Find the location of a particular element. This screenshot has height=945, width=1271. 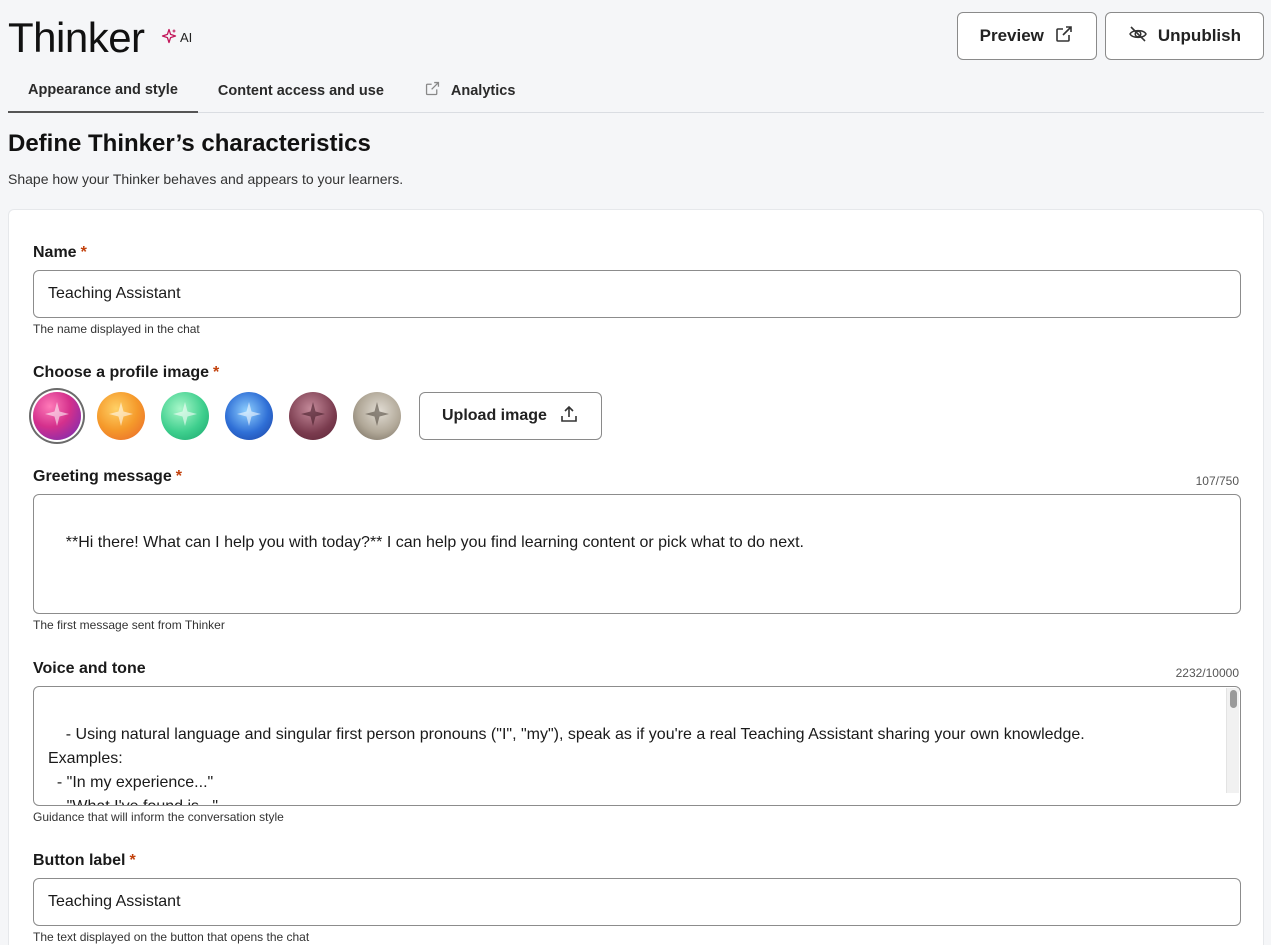

voice-field-label: Voice and tone is located at coordinates (89, 669).